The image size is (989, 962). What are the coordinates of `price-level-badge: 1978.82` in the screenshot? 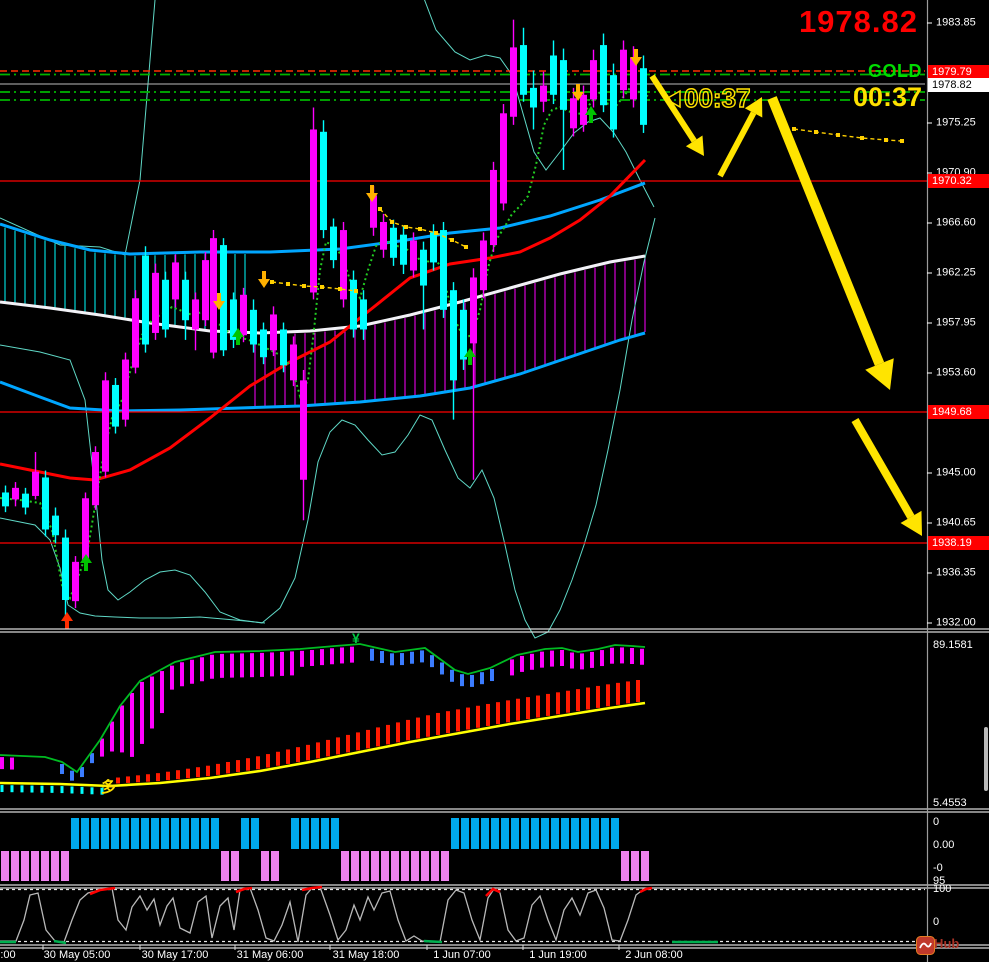 It's located at (958, 85).